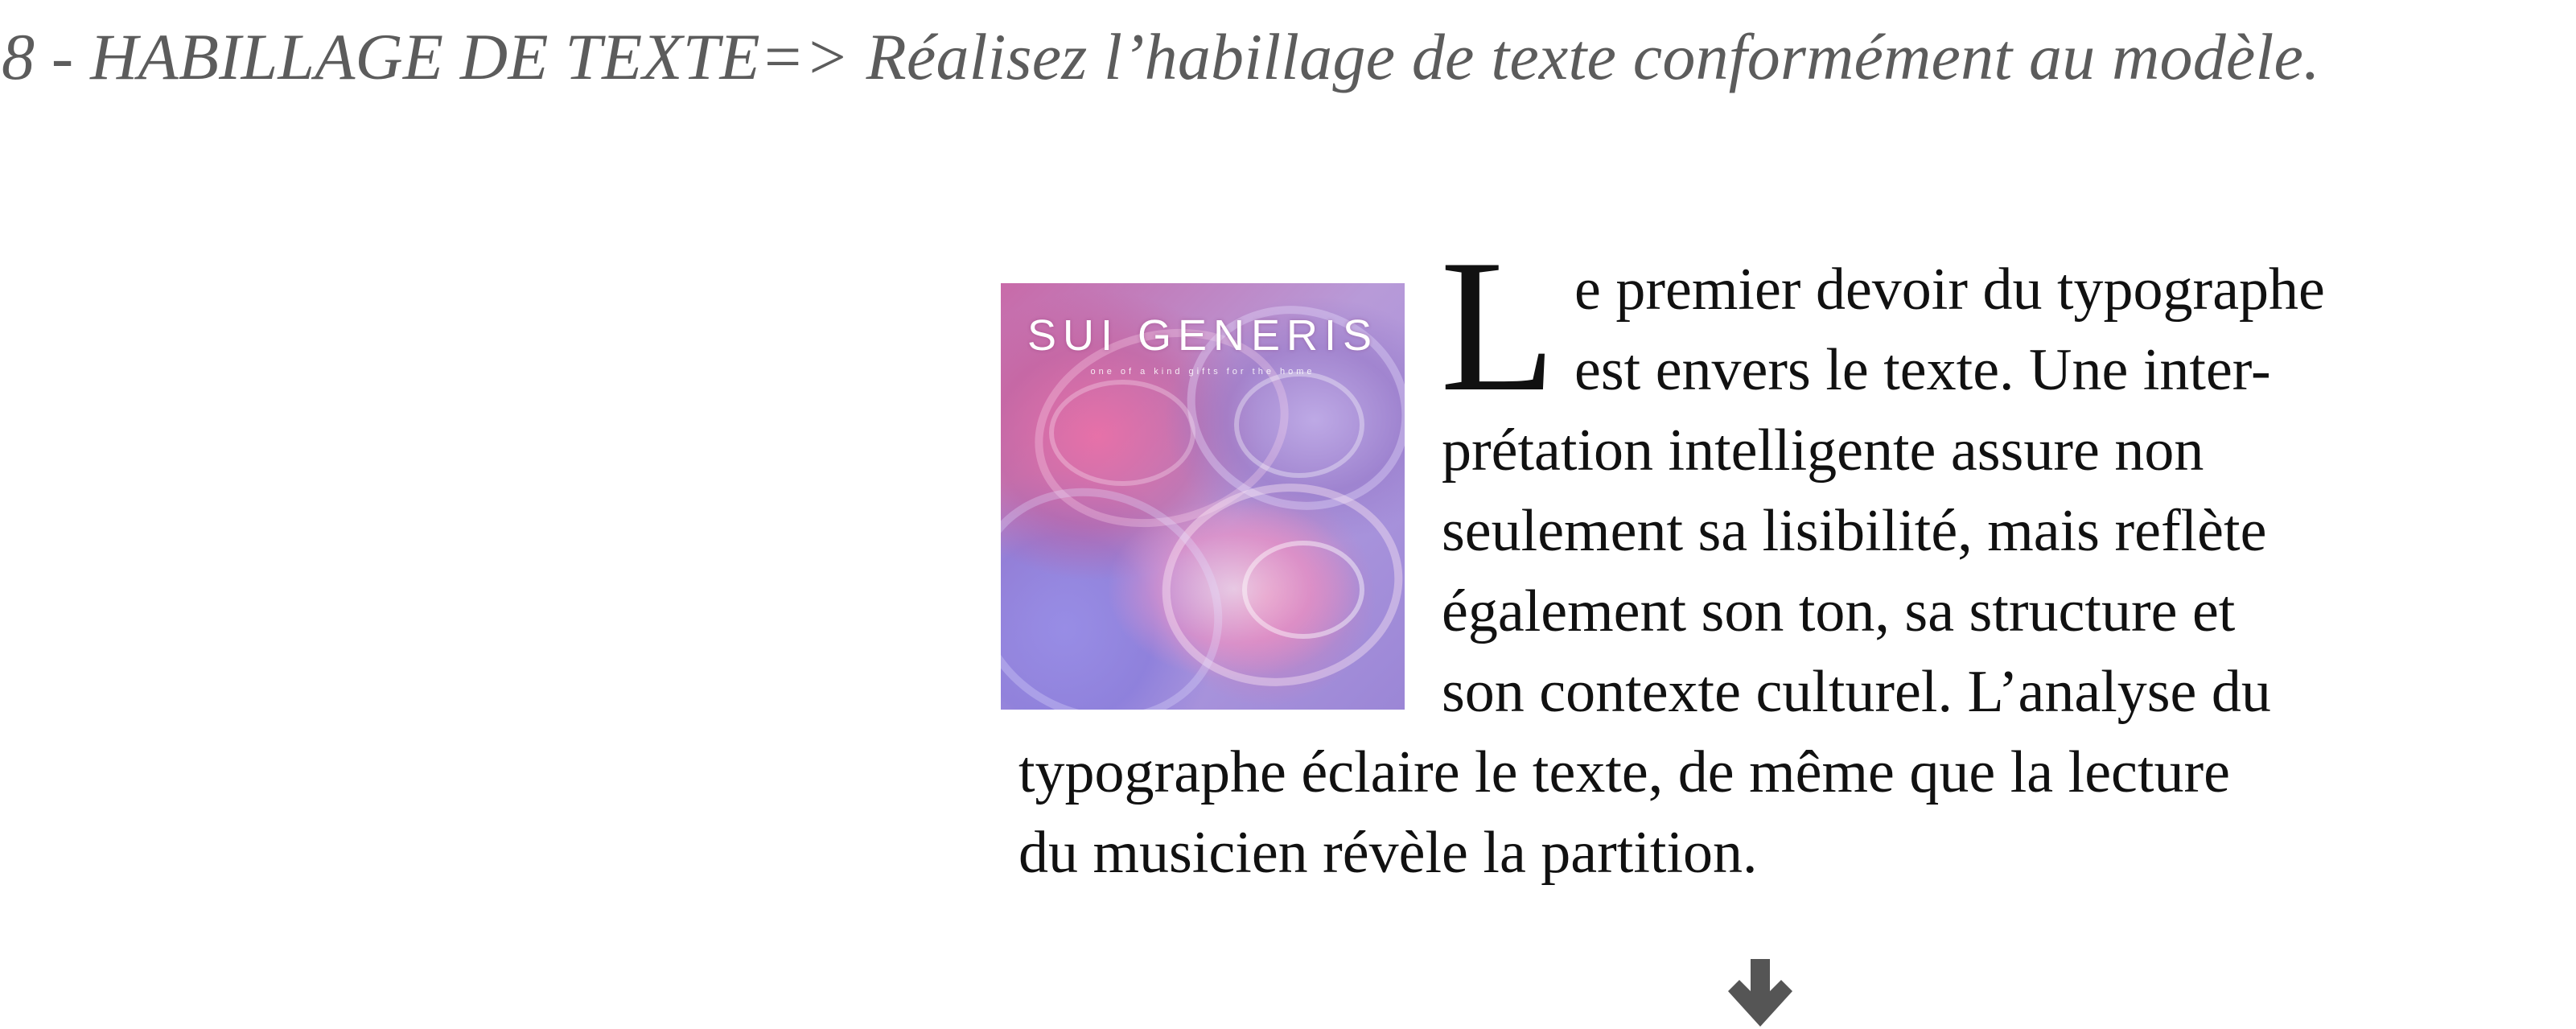  What do you see at coordinates (1856, 692) in the screenshot?
I see `paragraph-line: son contexte culturel. L’analyse du` at bounding box center [1856, 692].